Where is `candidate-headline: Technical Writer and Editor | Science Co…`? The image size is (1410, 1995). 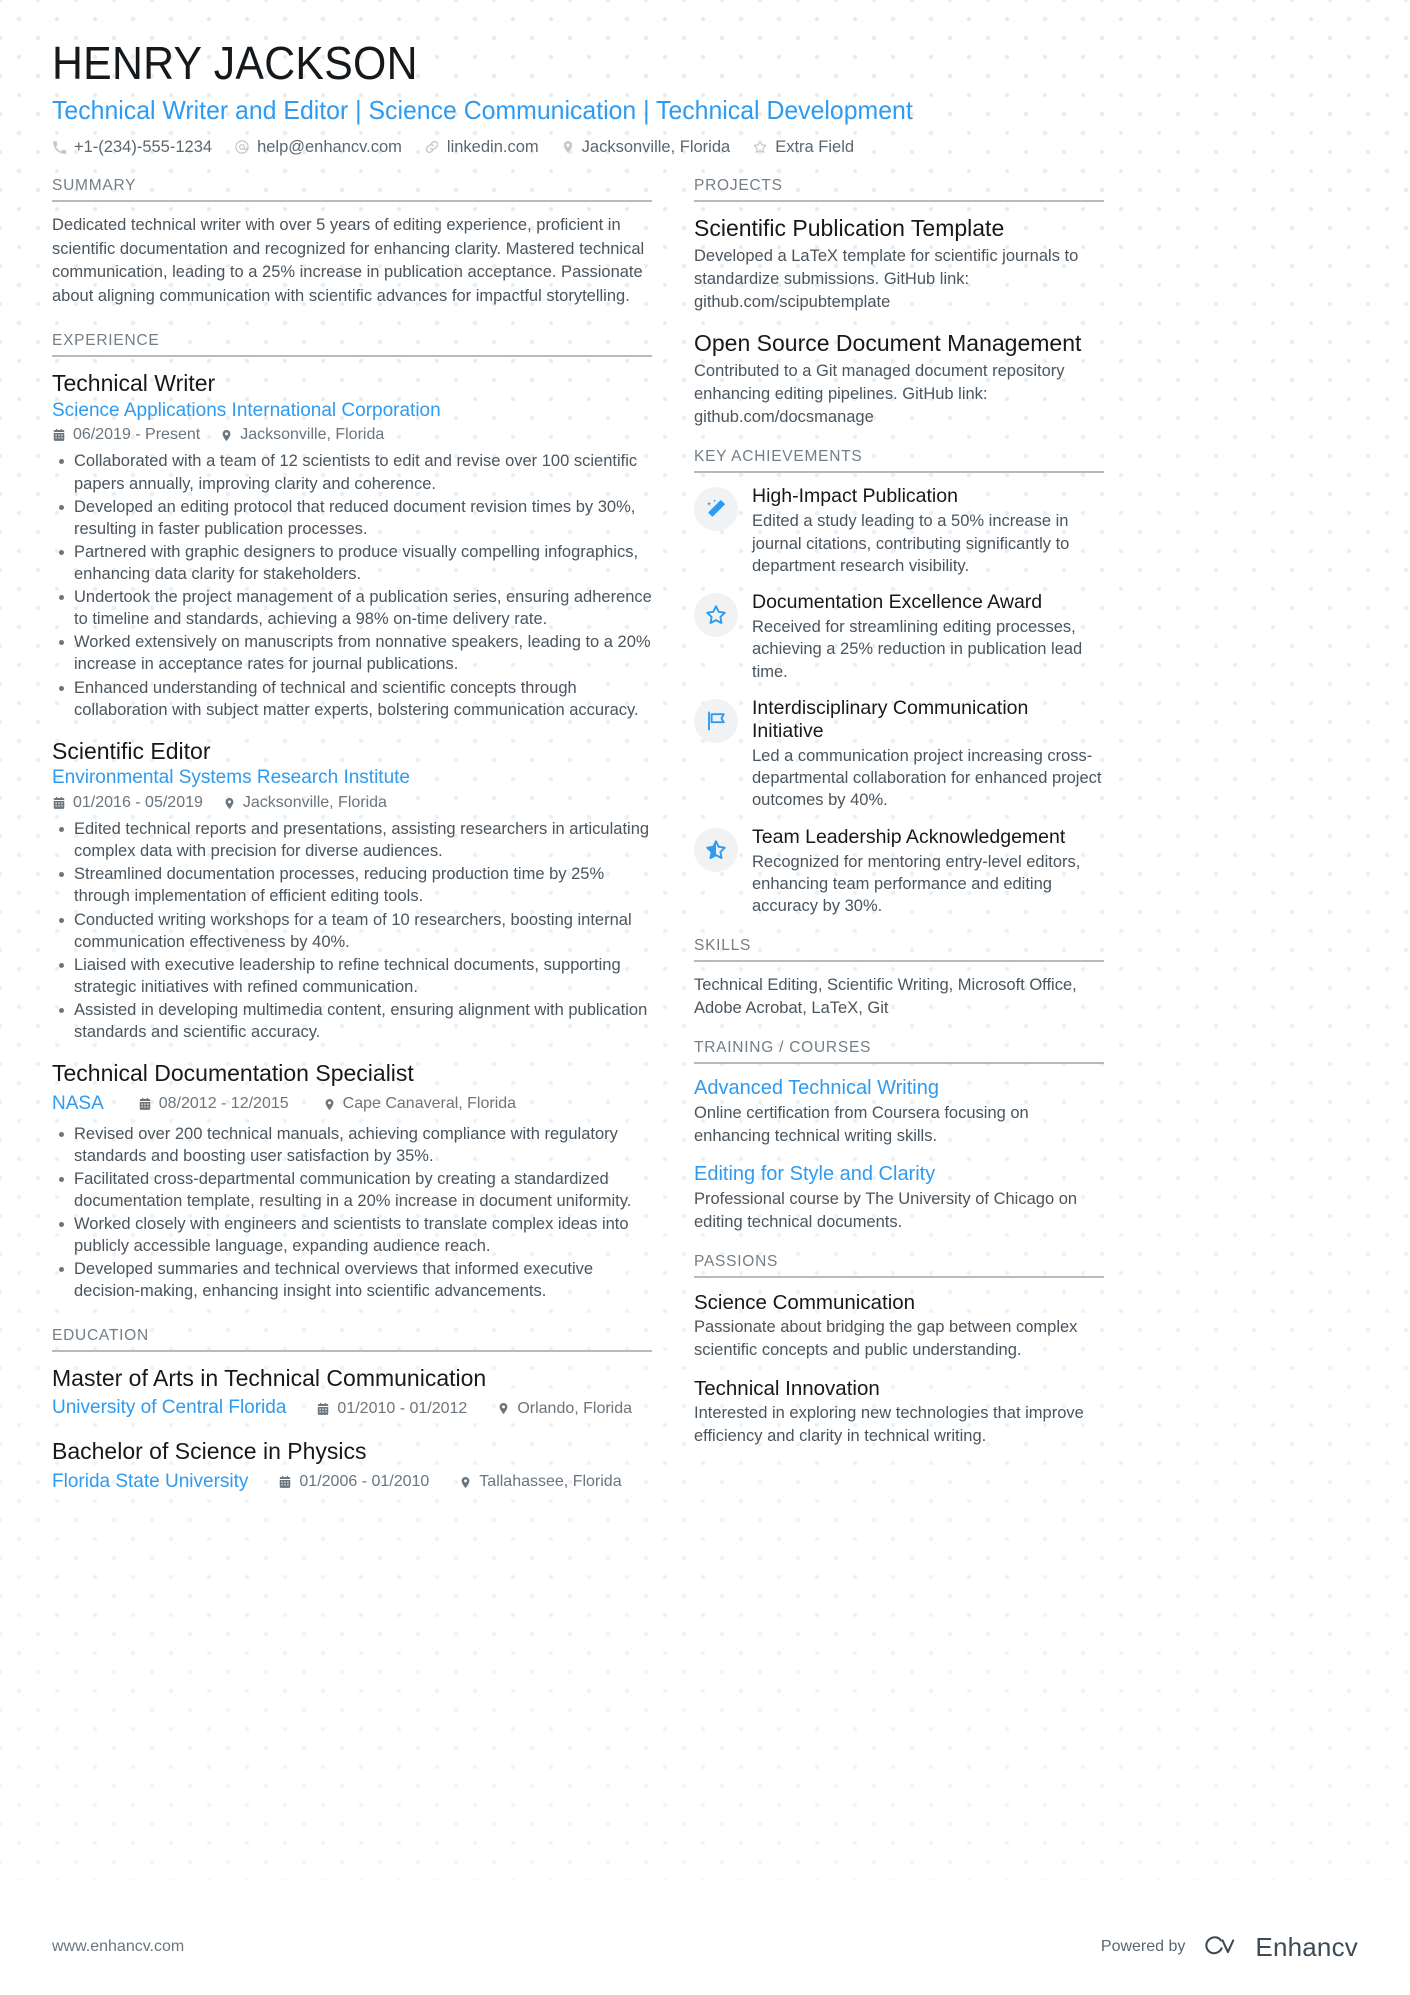
candidate-headline: Technical Writer and Editor | Science Co… is located at coordinates (482, 109).